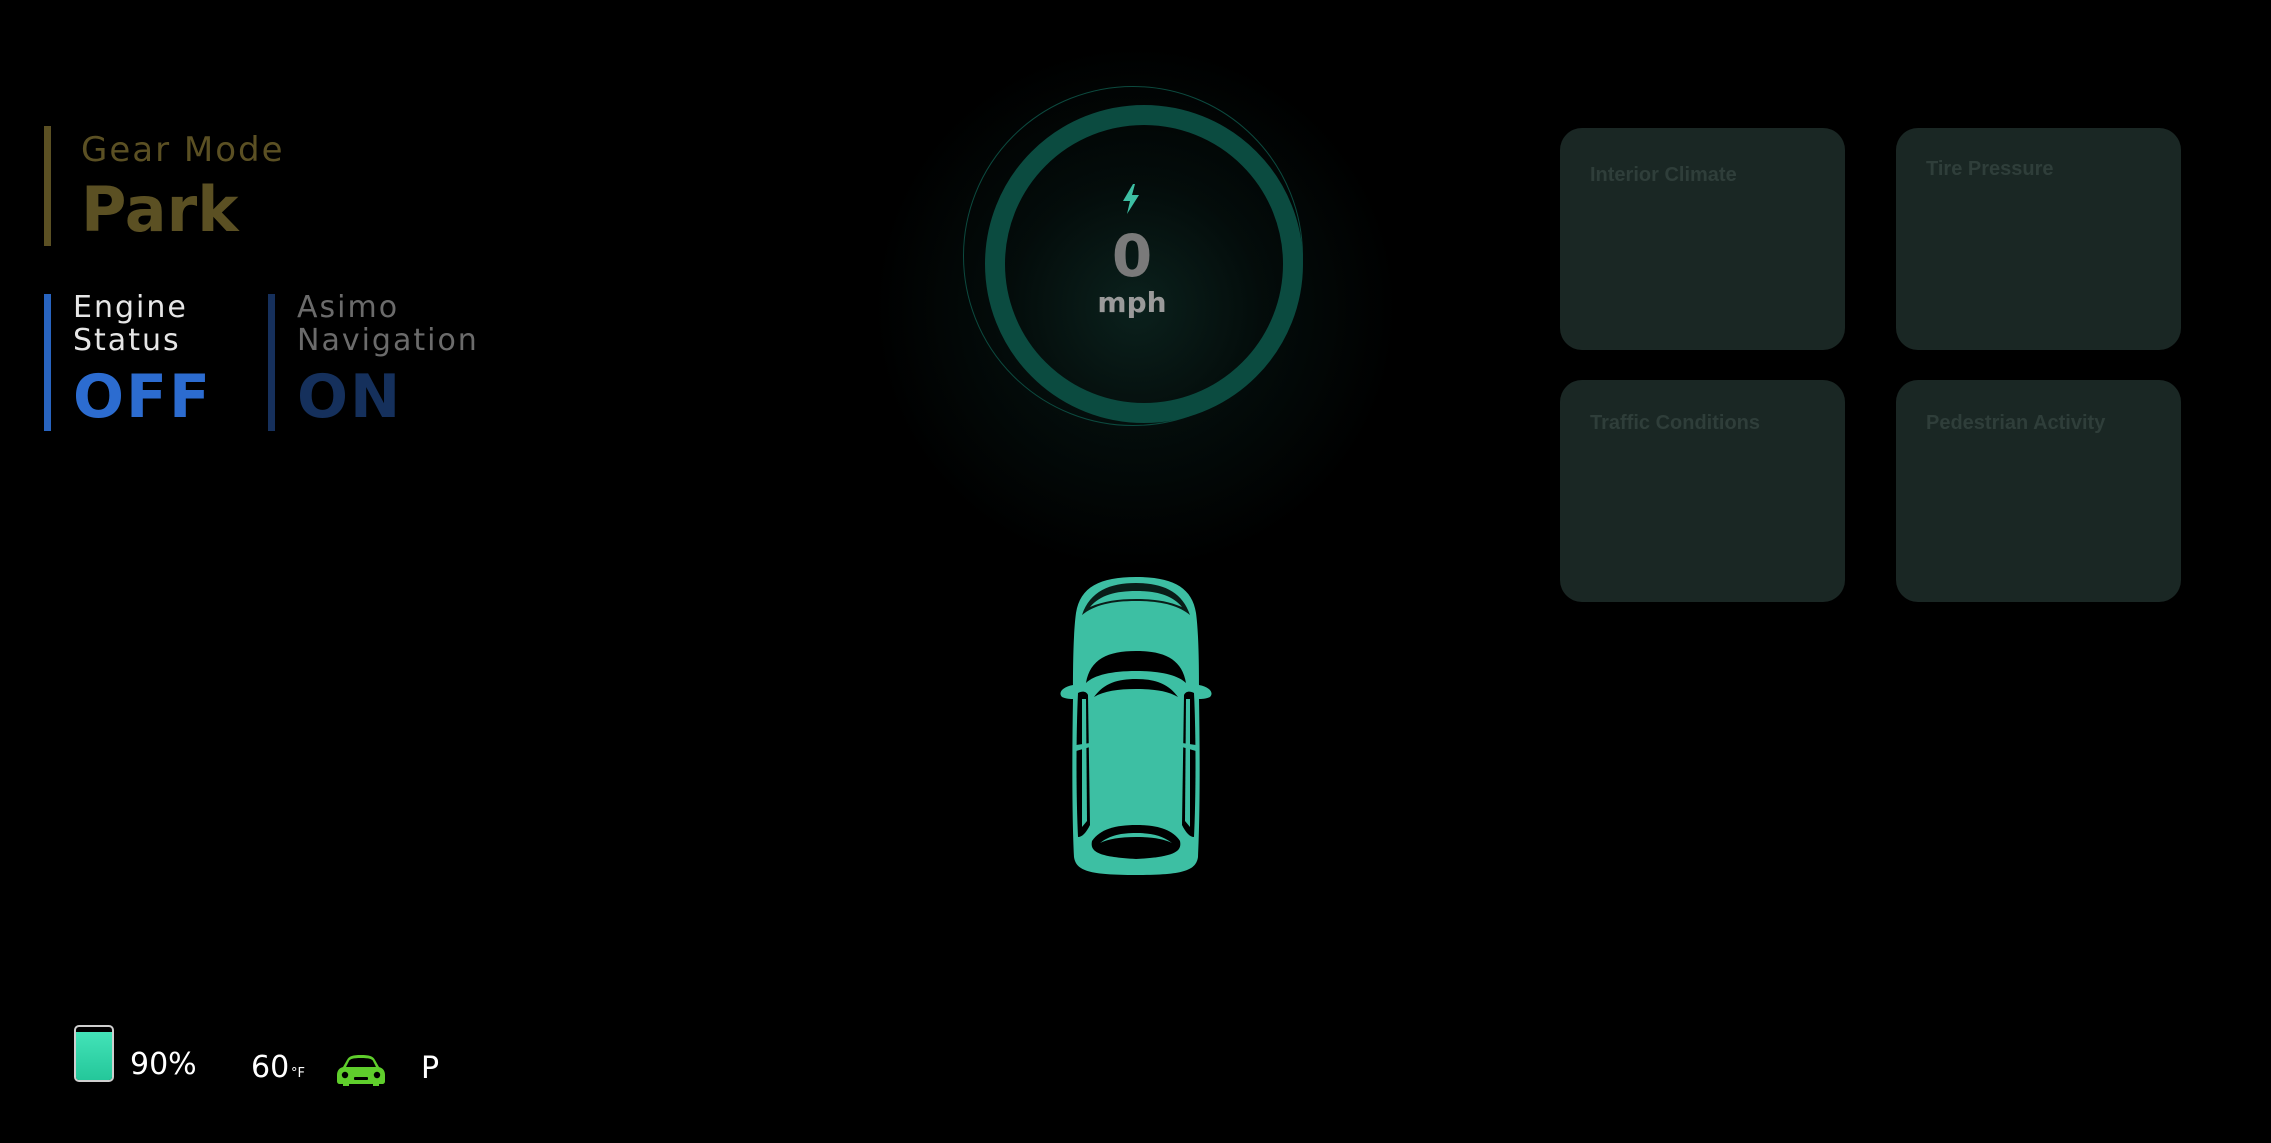 The height and width of the screenshot is (1143, 2271). I want to click on card-tire-pressure: Tire Pressure, so click(2038, 239).